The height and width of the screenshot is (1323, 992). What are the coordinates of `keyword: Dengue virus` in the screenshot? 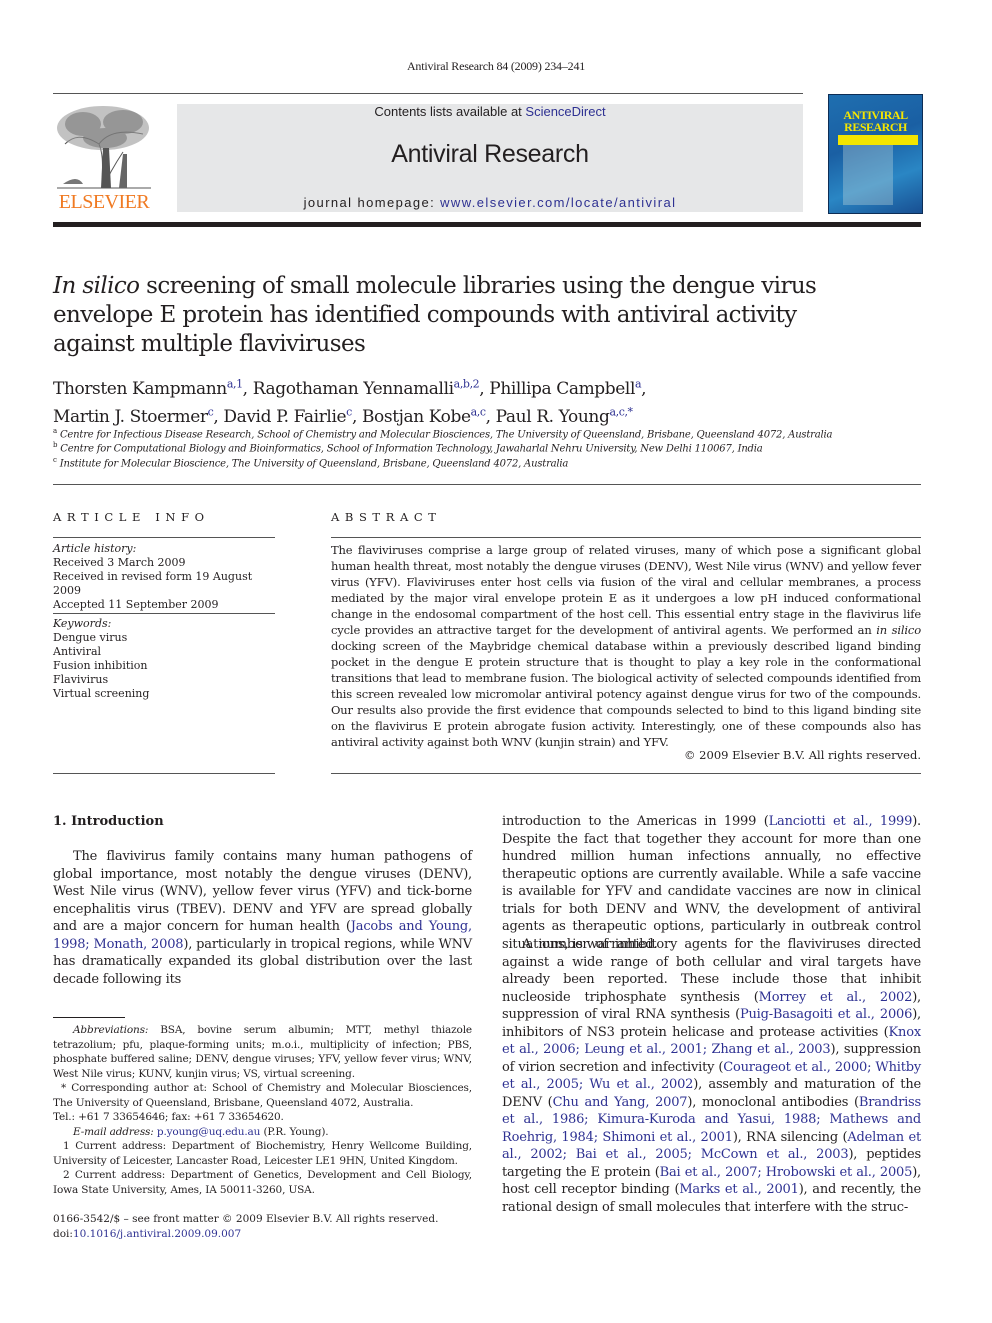 It's located at (90, 637).